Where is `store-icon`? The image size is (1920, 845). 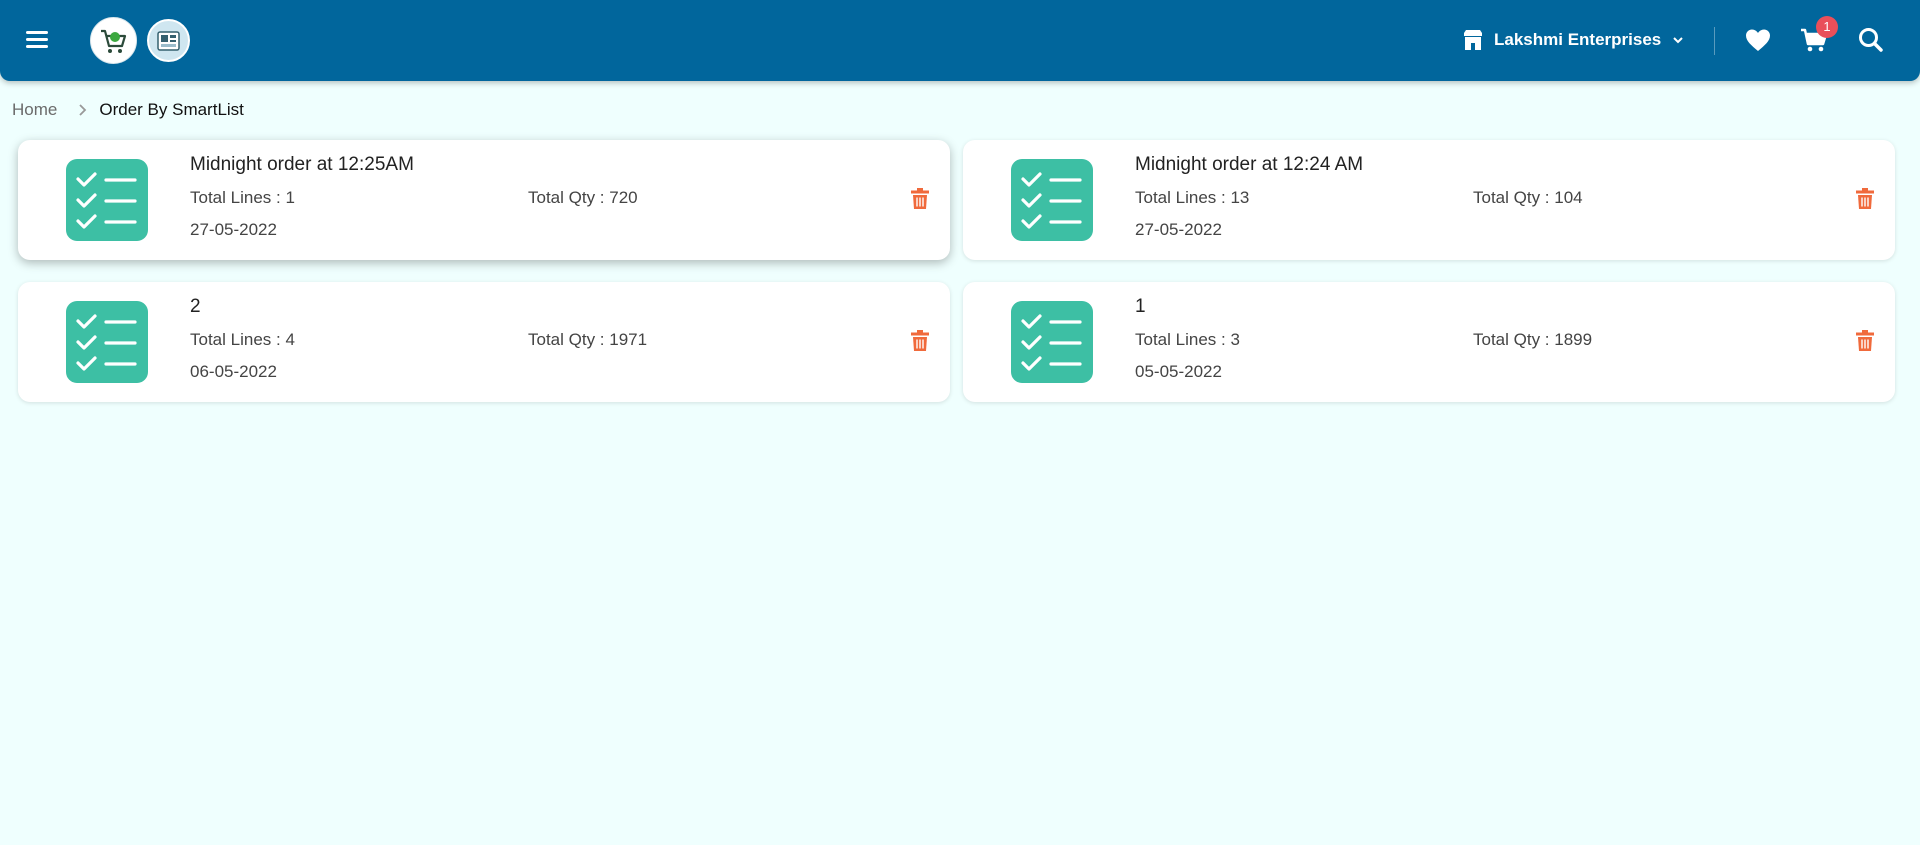
store-icon is located at coordinates (1473, 40).